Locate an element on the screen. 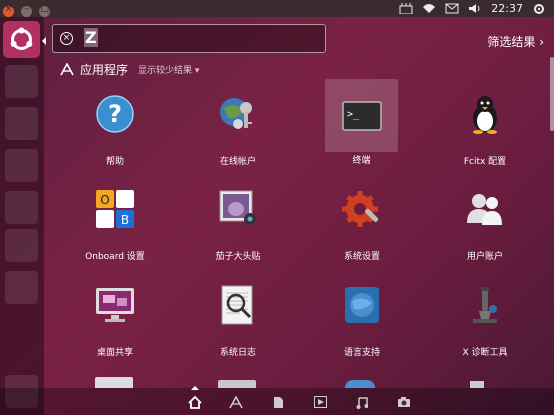 Image resolution: width=554 pixels, height=415 pixels. mail-icon is located at coordinates (452, 9).